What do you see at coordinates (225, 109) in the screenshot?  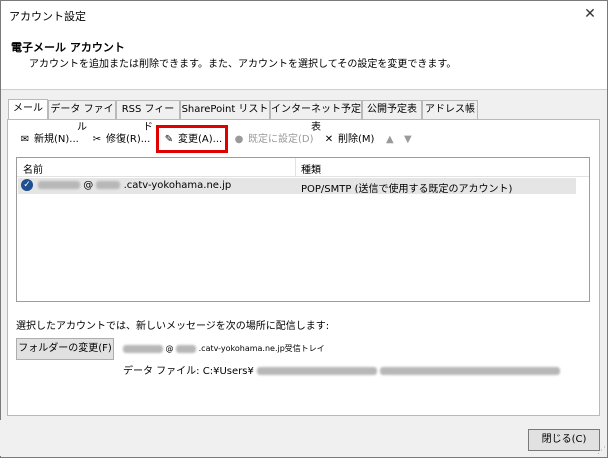 I see `tab-sharepoint-lists: SharePoint リスト` at bounding box center [225, 109].